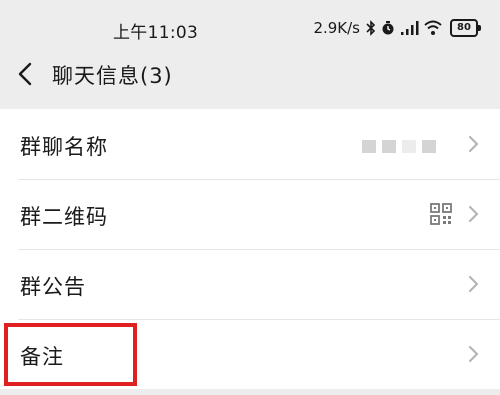  Describe the element at coordinates (64, 217) in the screenshot. I see `list-item-label: 群二维码` at that location.